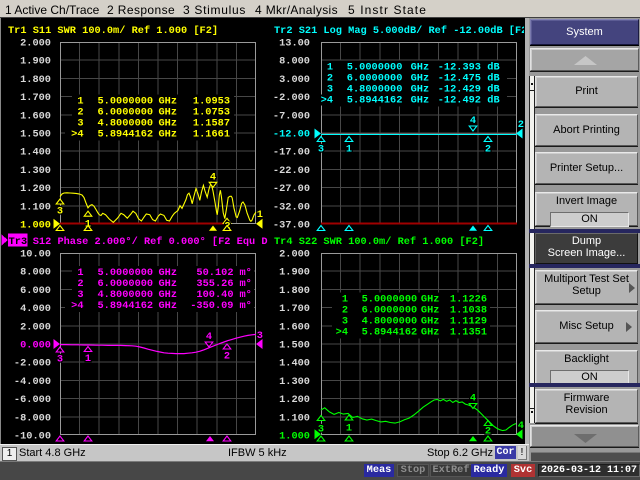 The image size is (640, 480). I want to click on svg-text: -6.000, so click(32, 400).